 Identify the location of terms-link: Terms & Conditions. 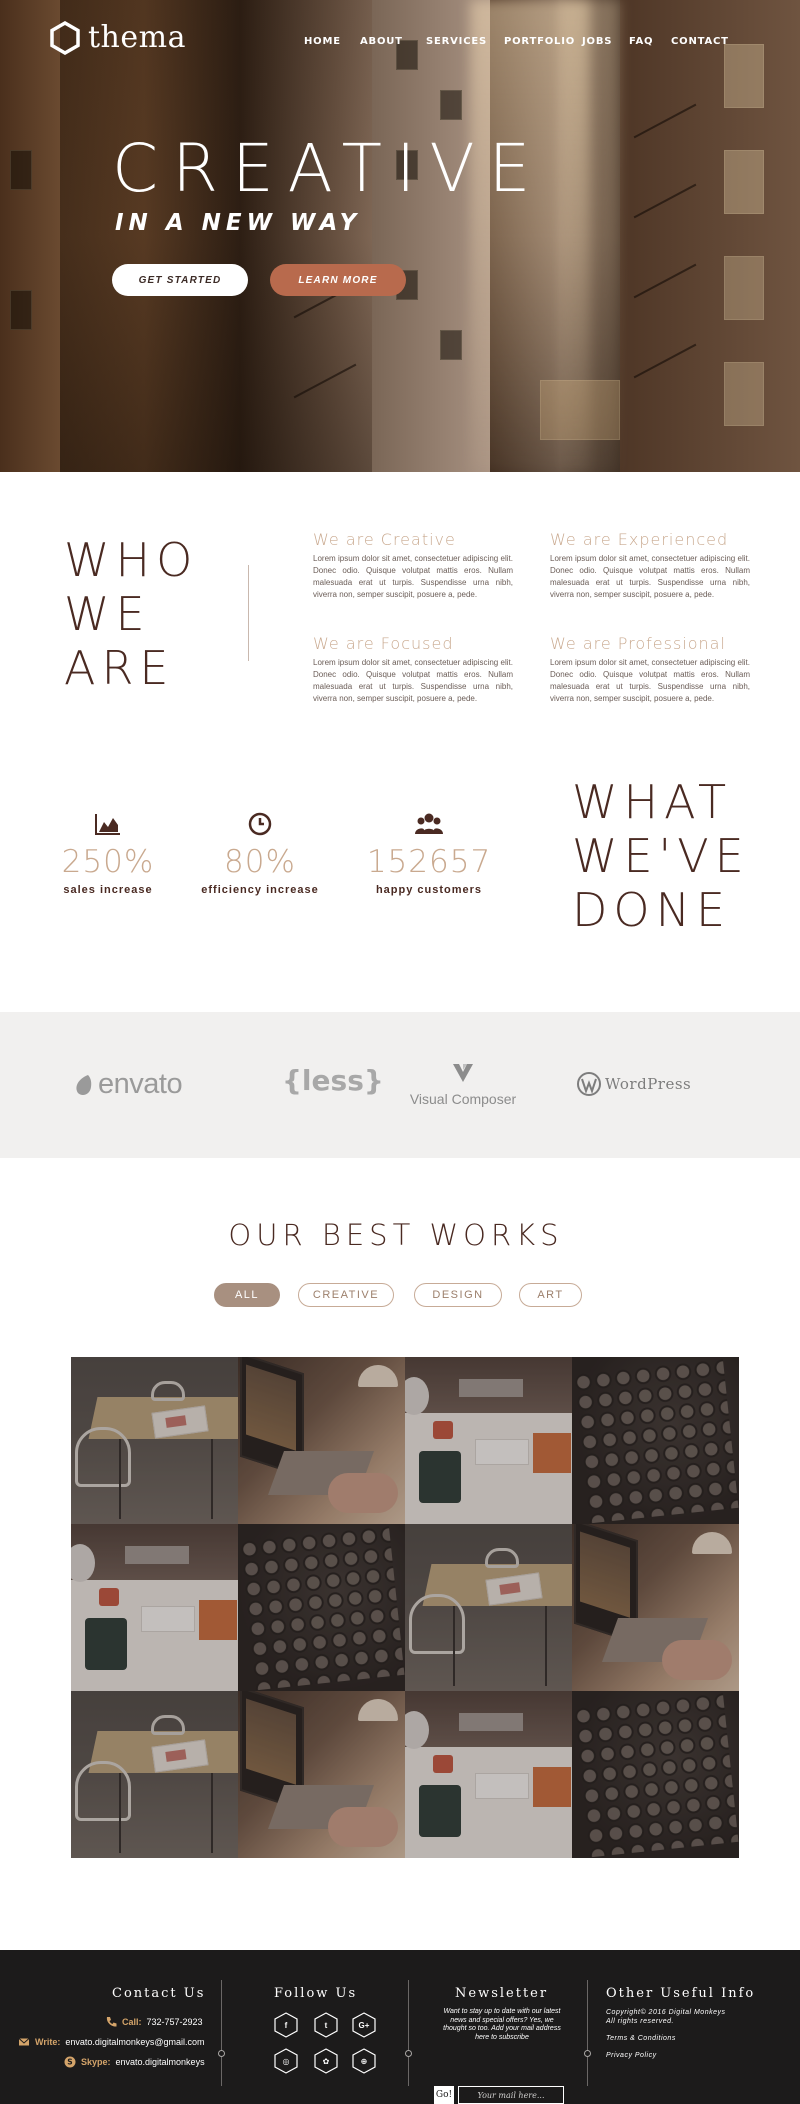
(641, 2038).